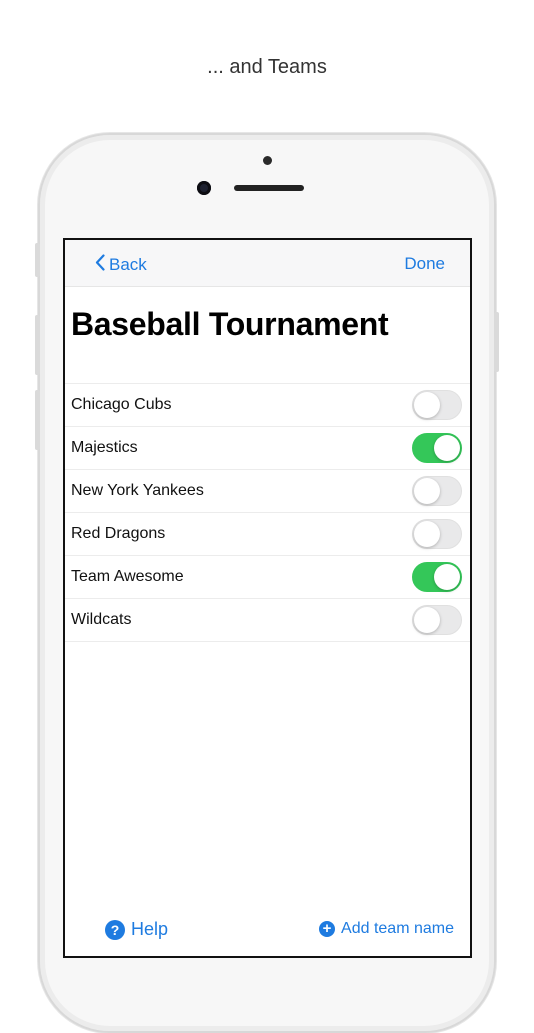  I want to click on team-row-new-york-yankees: New York Yankees, so click(267, 491).